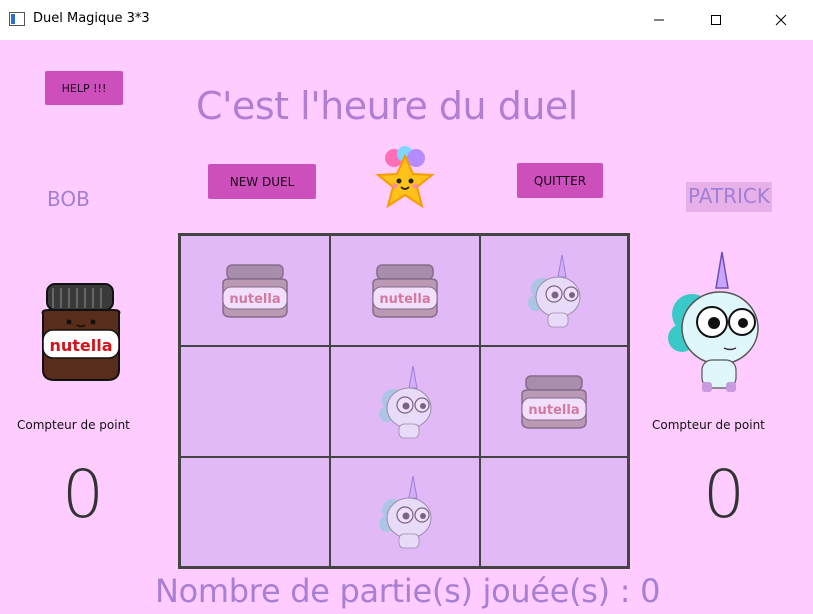  I want to click on counter-label-right: Compteur de point, so click(708, 425).